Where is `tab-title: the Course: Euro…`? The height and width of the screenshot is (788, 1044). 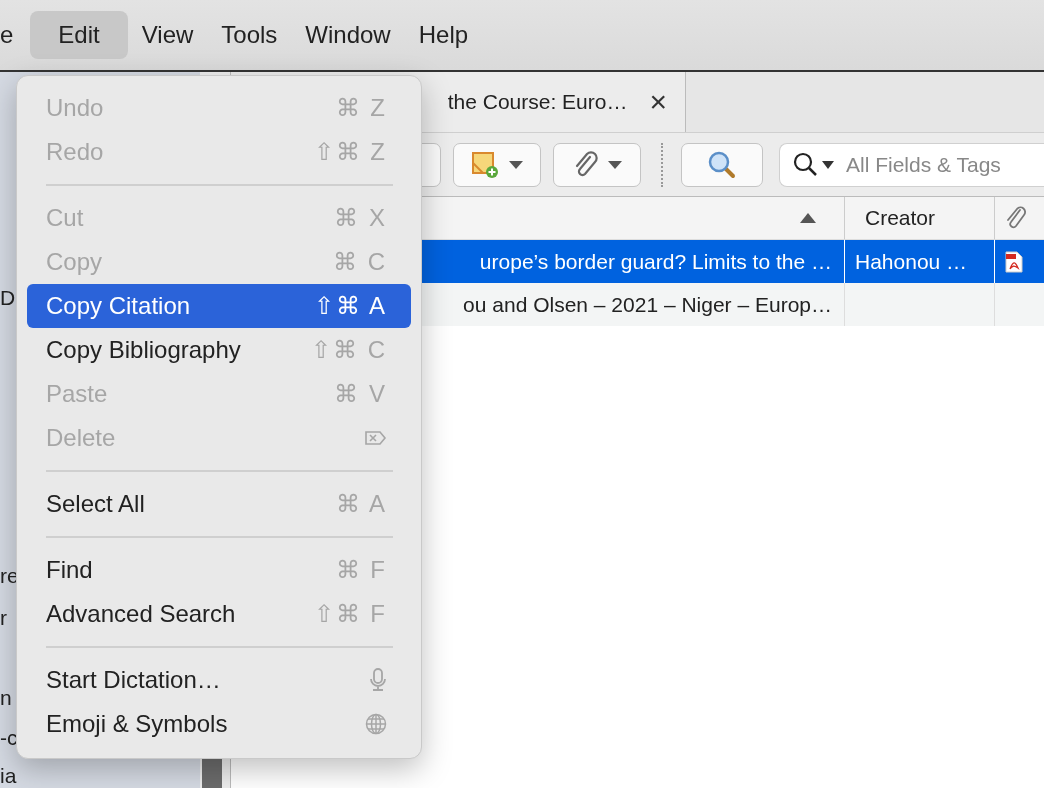 tab-title: the Course: Euro… is located at coordinates (537, 102).